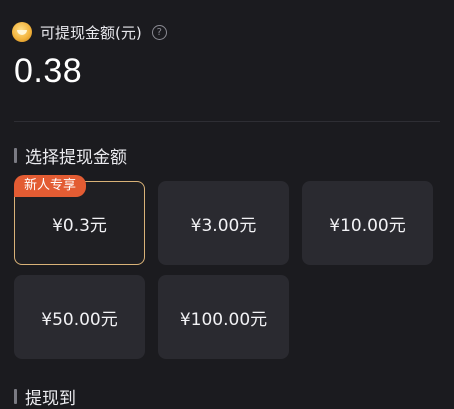  Describe the element at coordinates (159, 32) in the screenshot. I see `help-icon: ?` at that location.